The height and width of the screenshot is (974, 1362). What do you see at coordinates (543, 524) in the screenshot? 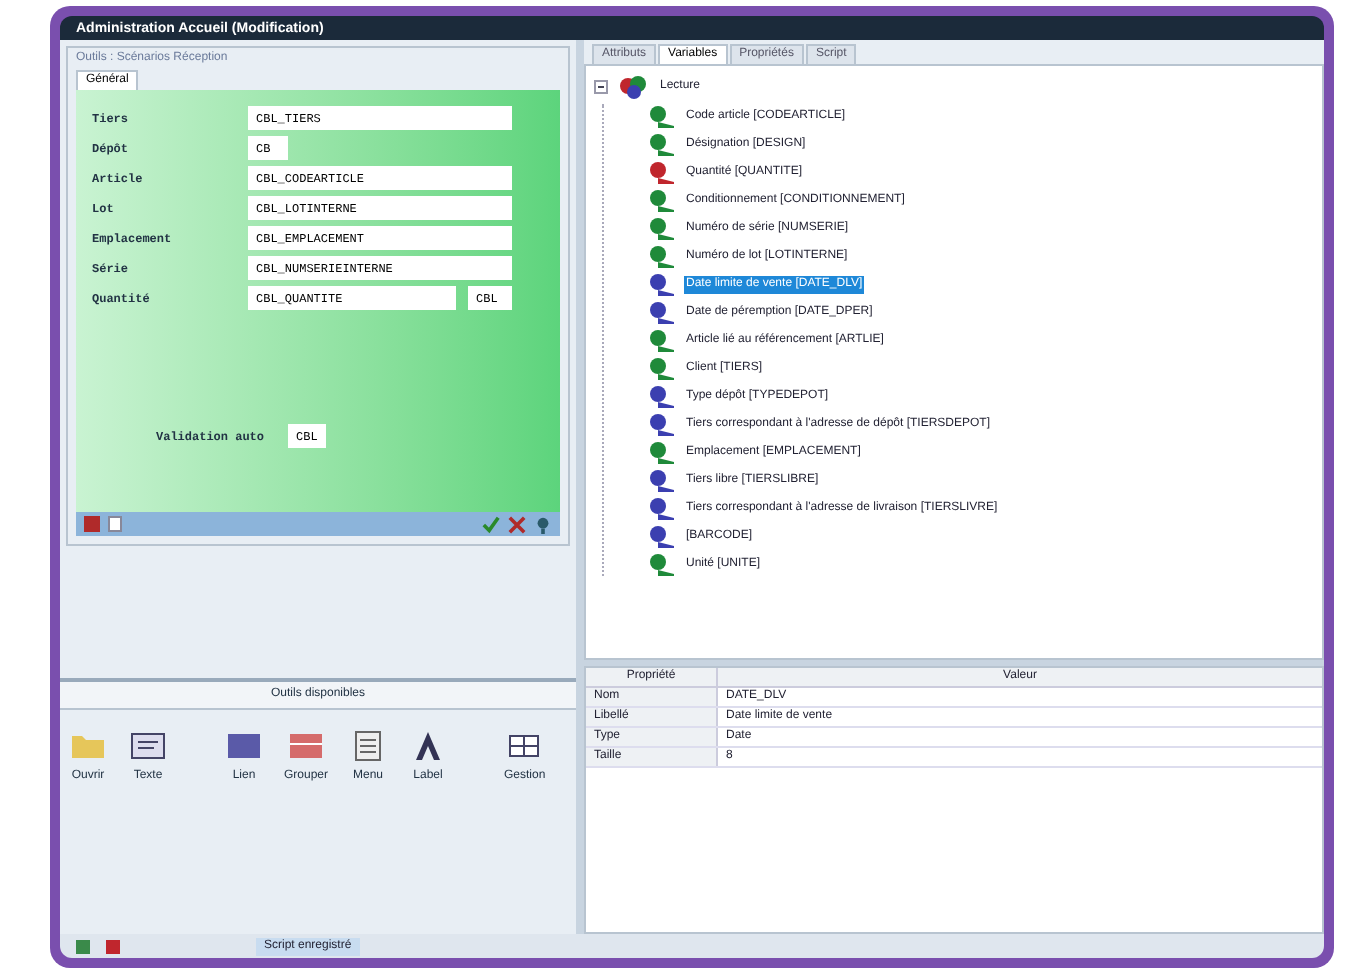
I see `help-icon` at bounding box center [543, 524].